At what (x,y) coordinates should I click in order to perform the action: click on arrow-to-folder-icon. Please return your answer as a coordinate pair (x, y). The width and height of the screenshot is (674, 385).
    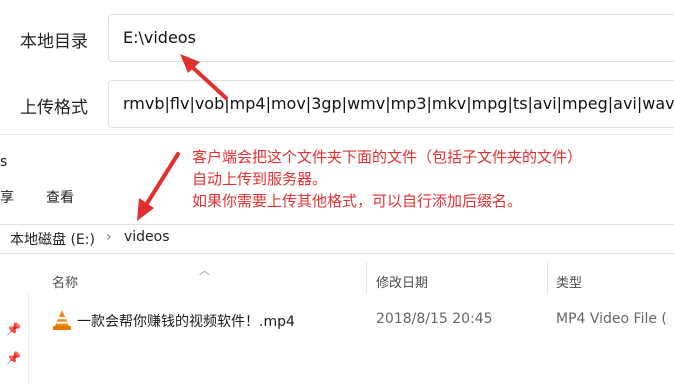
    Looking at the image, I should click on (158, 186).